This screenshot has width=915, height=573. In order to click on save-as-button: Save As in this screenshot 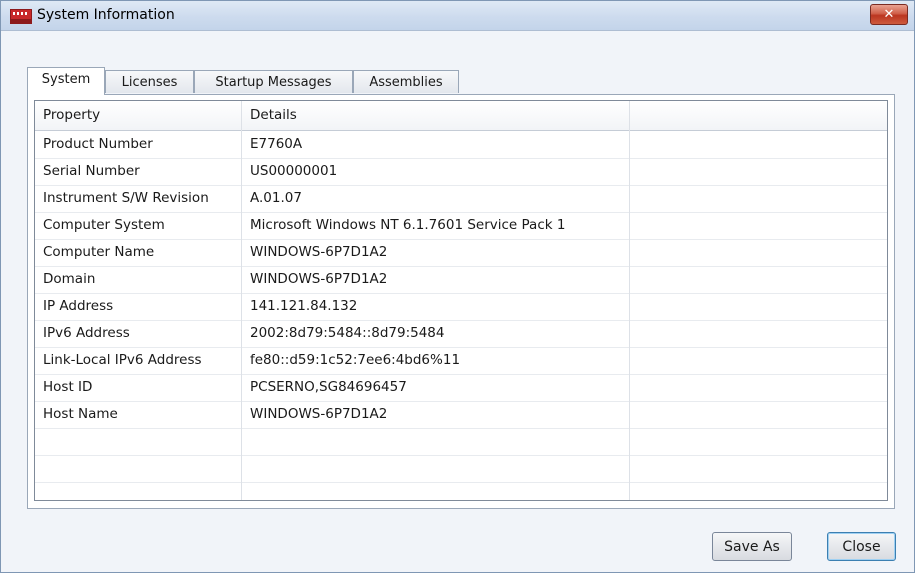, I will do `click(752, 546)`.